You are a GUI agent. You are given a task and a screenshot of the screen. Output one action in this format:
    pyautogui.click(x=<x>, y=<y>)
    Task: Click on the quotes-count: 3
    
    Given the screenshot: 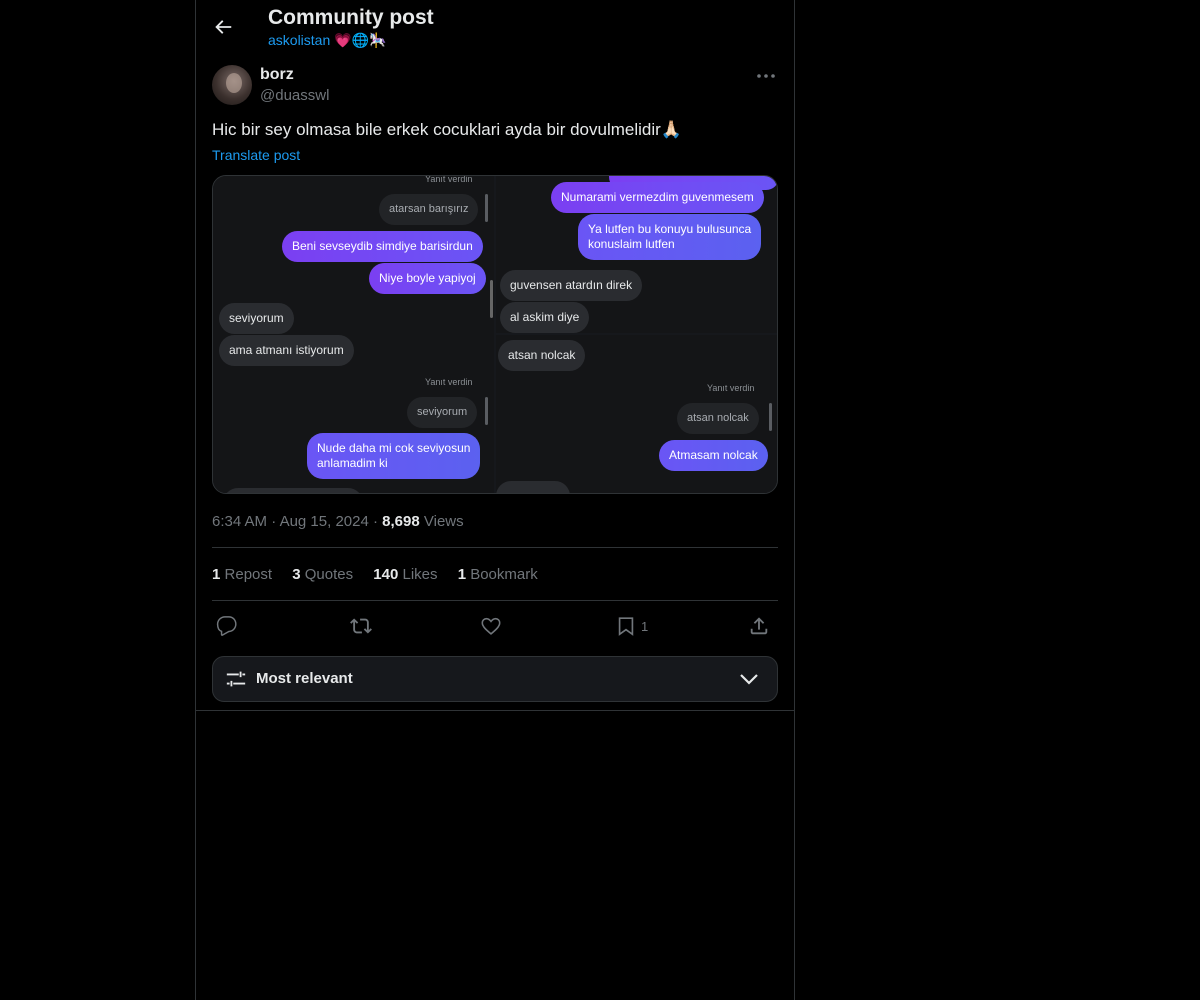 What is the action you would take?
    pyautogui.click(x=296, y=574)
    